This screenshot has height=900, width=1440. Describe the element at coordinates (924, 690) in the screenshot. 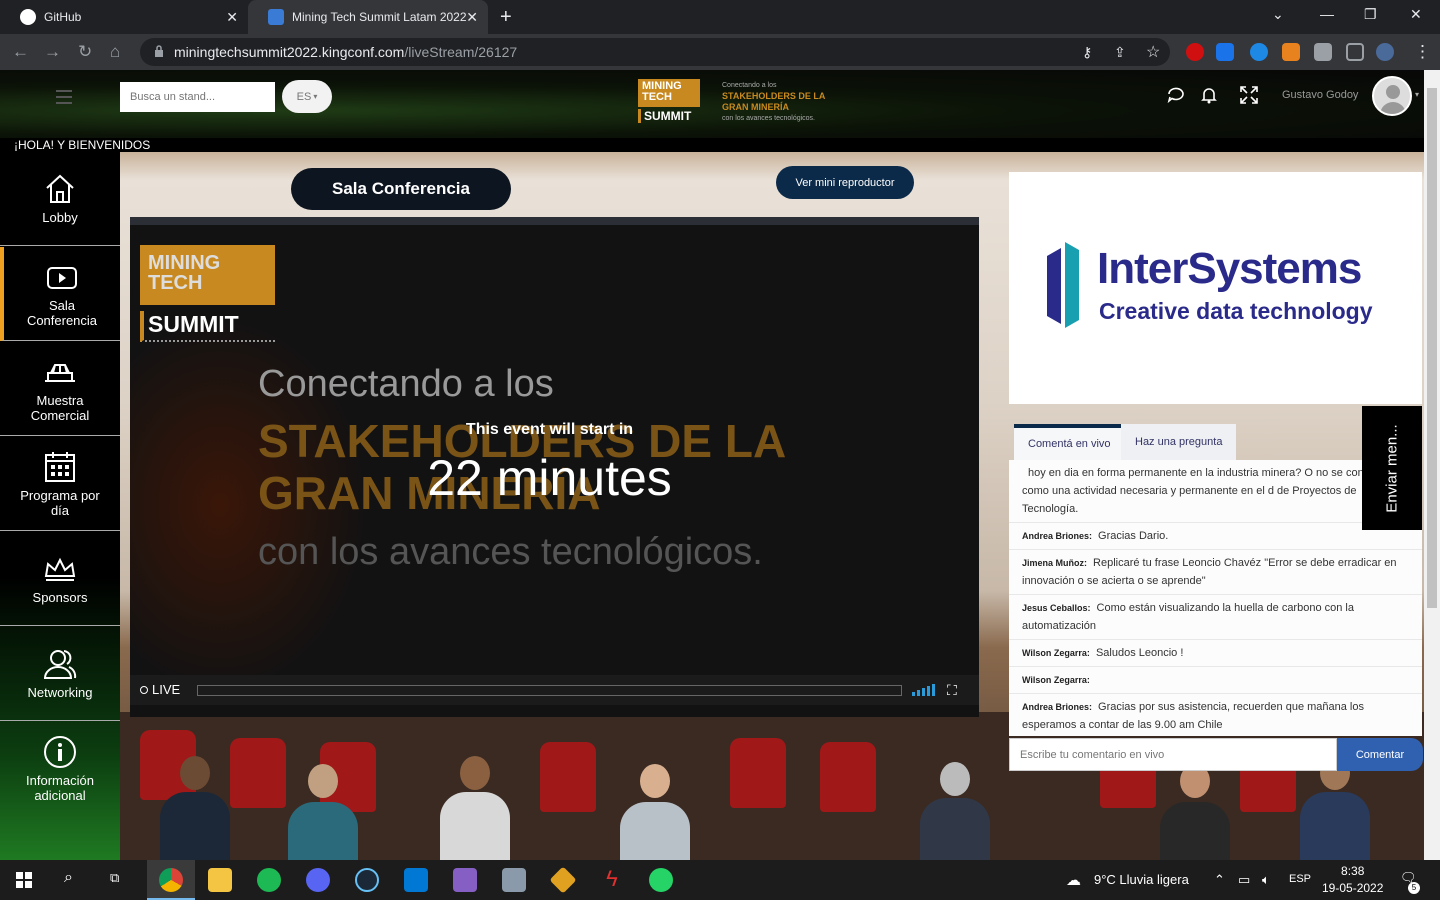

I see `volume-icon` at that location.